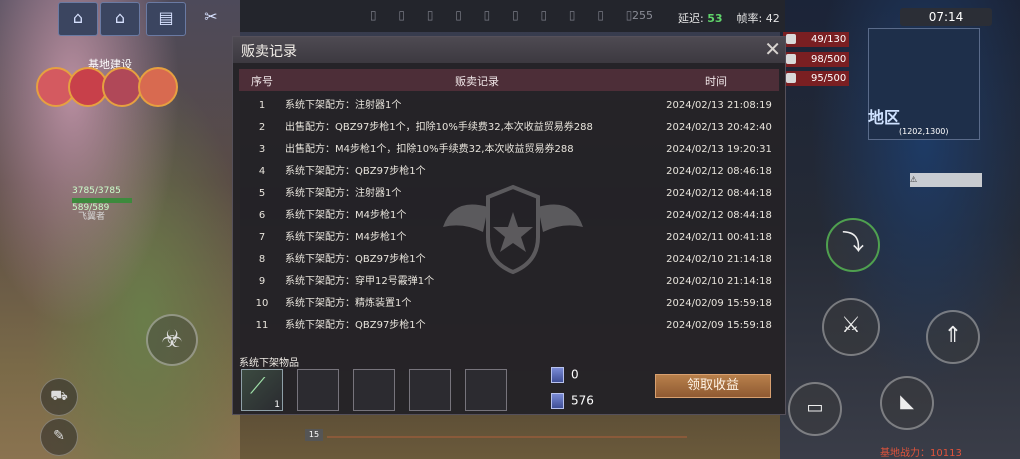  Describe the element at coordinates (884, 117) in the screenshot. I see `zone-label: 地区` at that location.